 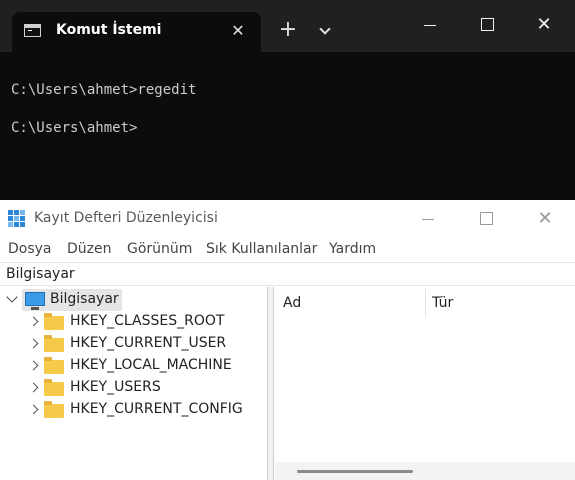 I want to click on terminal-close-button: ✕, so click(x=544, y=25).